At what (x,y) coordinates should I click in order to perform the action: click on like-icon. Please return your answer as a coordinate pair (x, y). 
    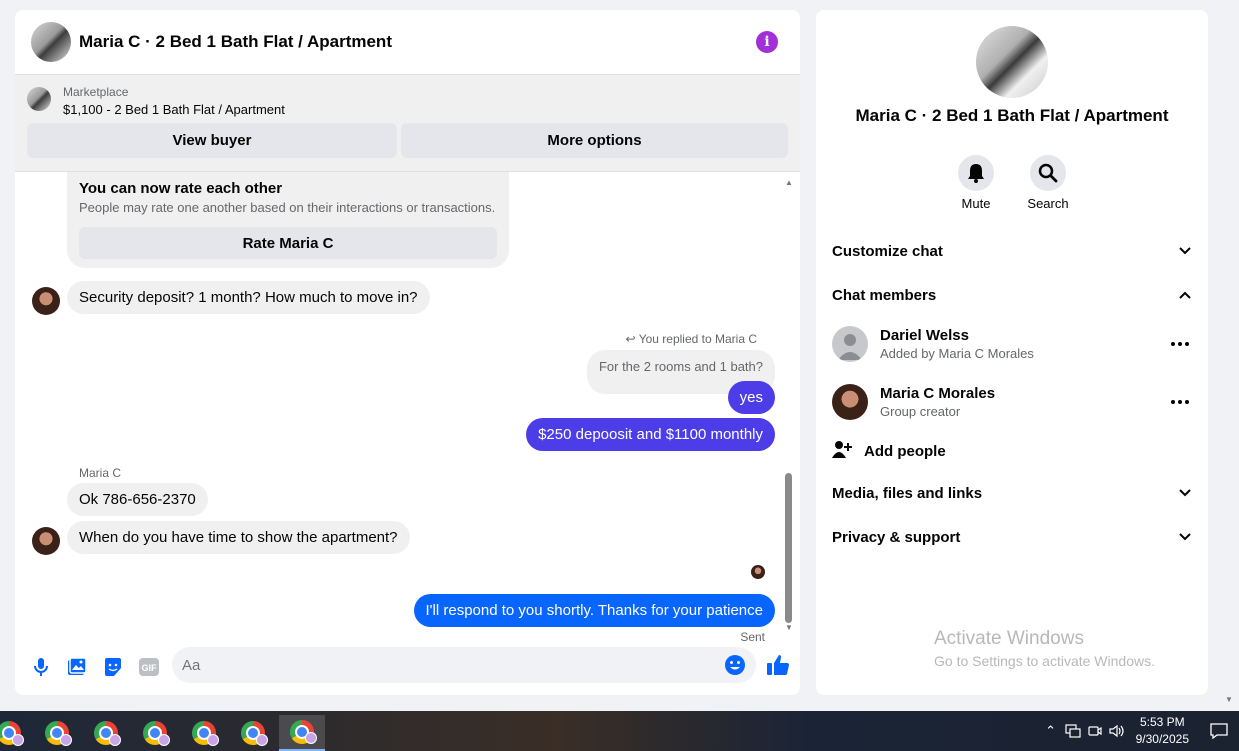
    Looking at the image, I should click on (778, 665).